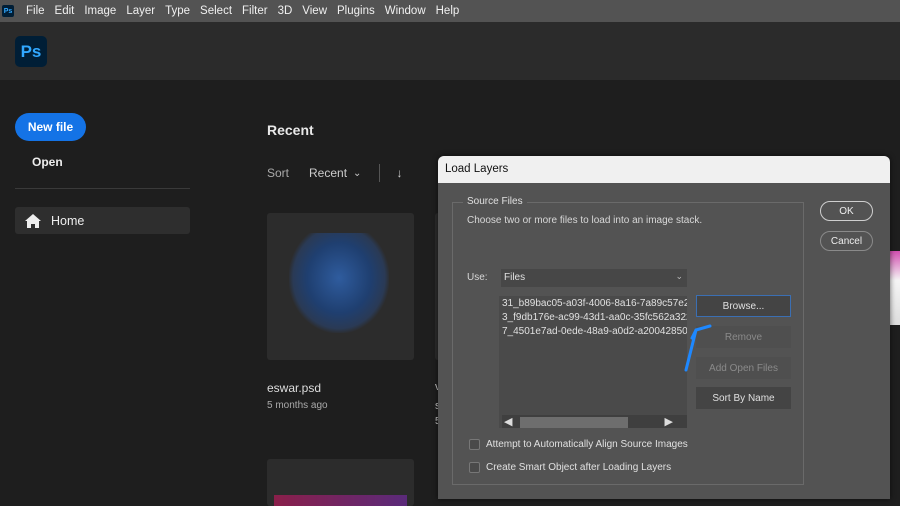 The width and height of the screenshot is (900, 506). Describe the element at coordinates (65, 11) in the screenshot. I see `menu-edit: Edit` at that location.